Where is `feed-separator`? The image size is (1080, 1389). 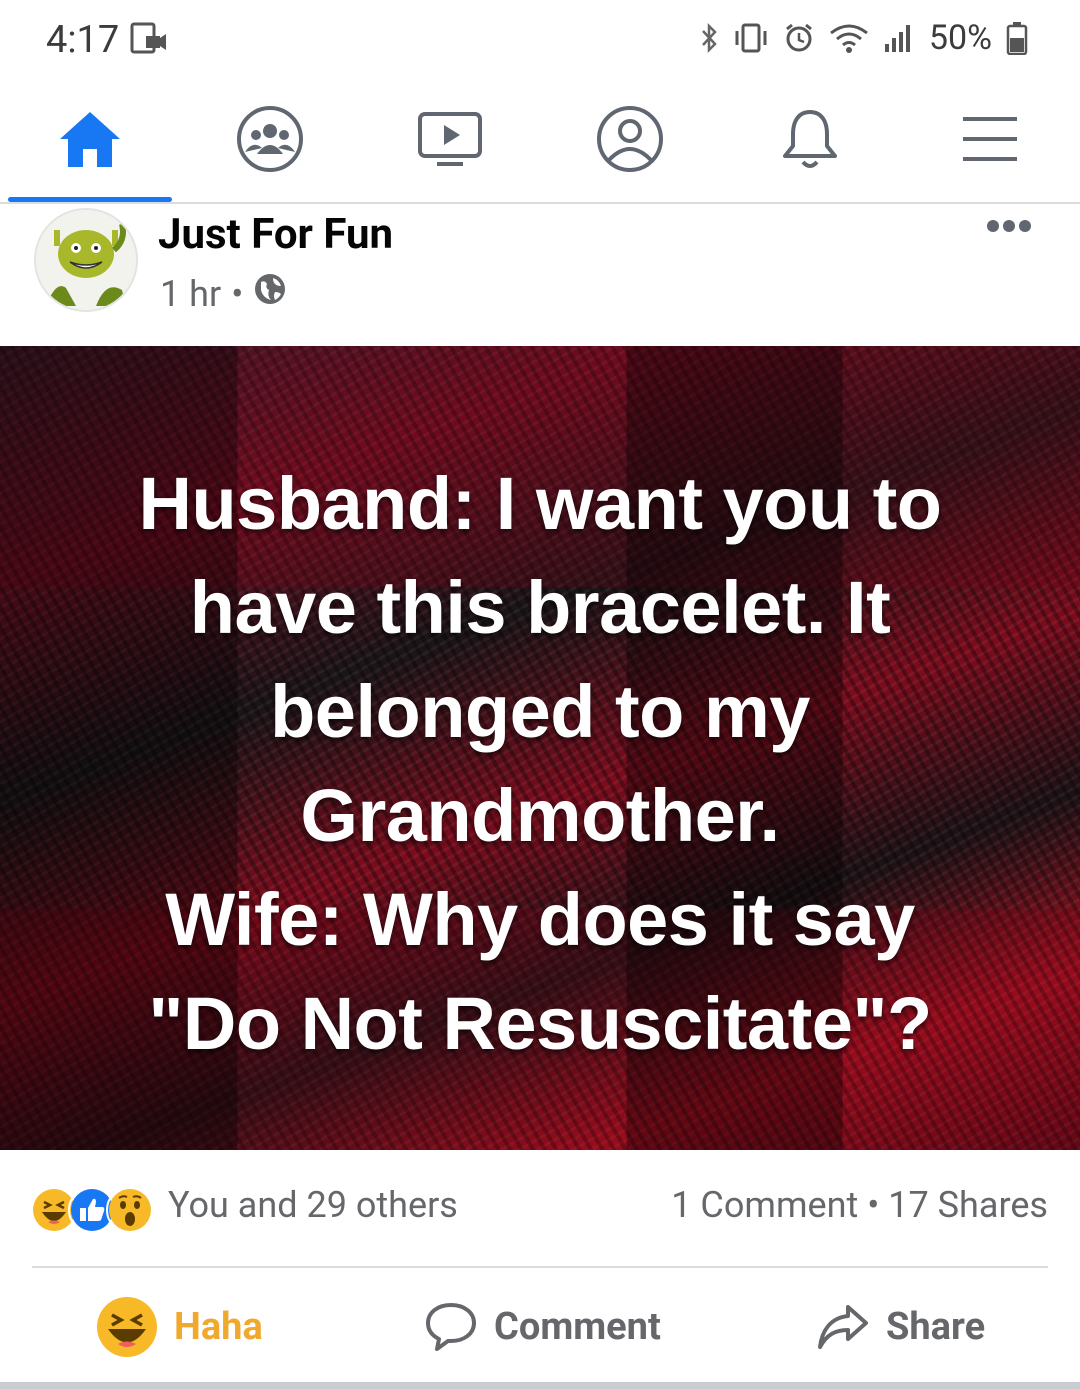 feed-separator is located at coordinates (540, 1385).